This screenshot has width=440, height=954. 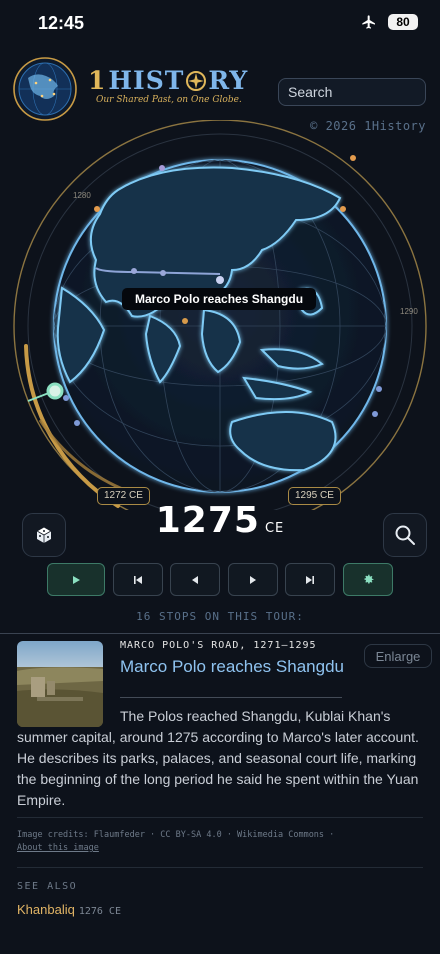 I want to click on see-also-name: Khanbaliq, so click(x=46, y=909).